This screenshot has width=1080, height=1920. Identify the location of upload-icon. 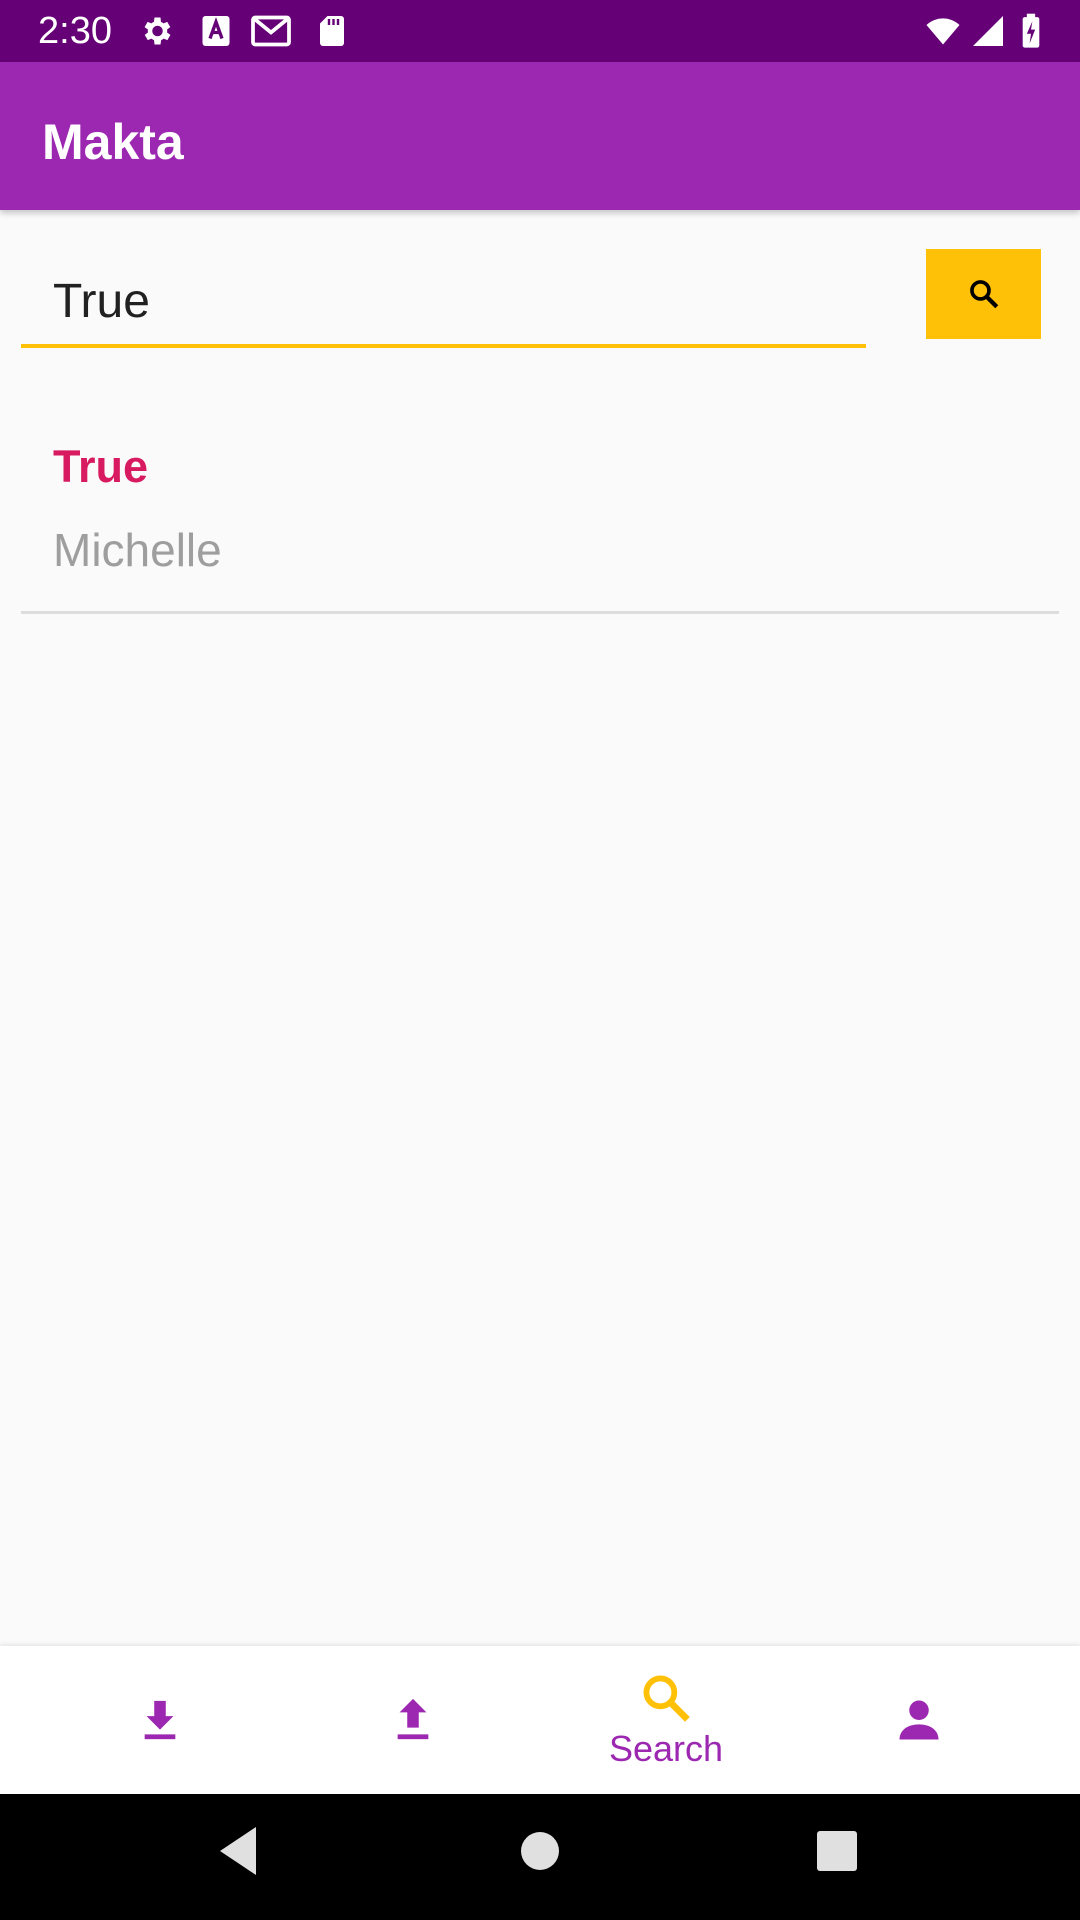
(413, 1719).